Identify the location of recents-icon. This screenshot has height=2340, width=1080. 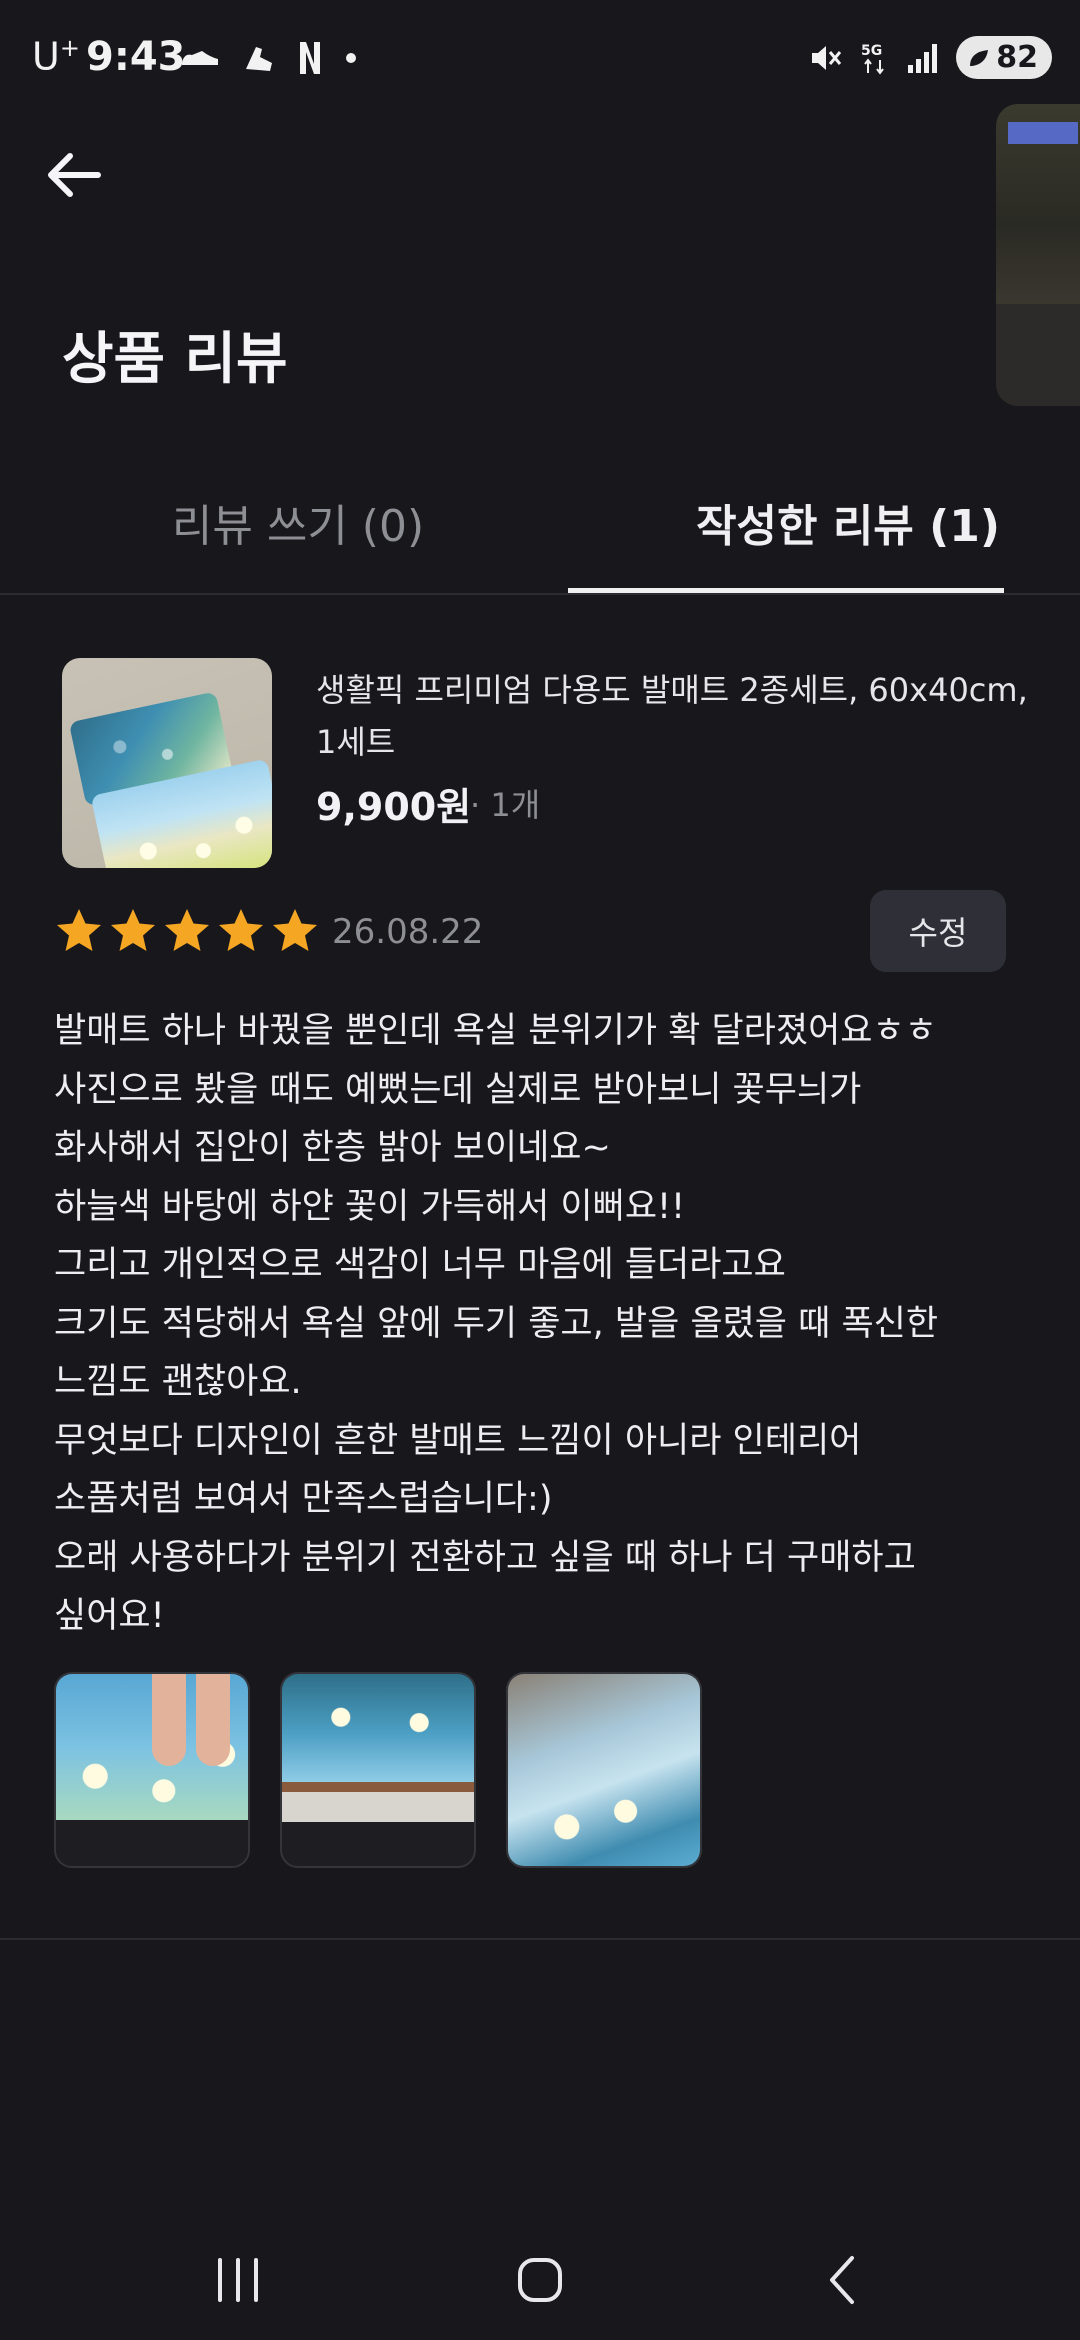
(238, 2280).